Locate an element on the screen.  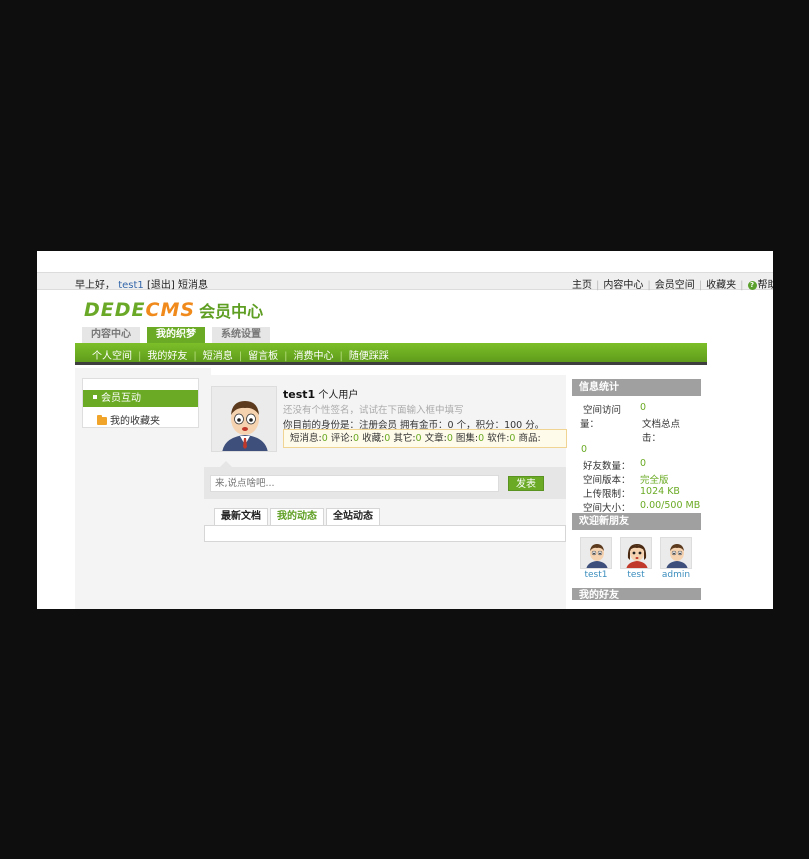
user-avatar is located at coordinates (244, 419).